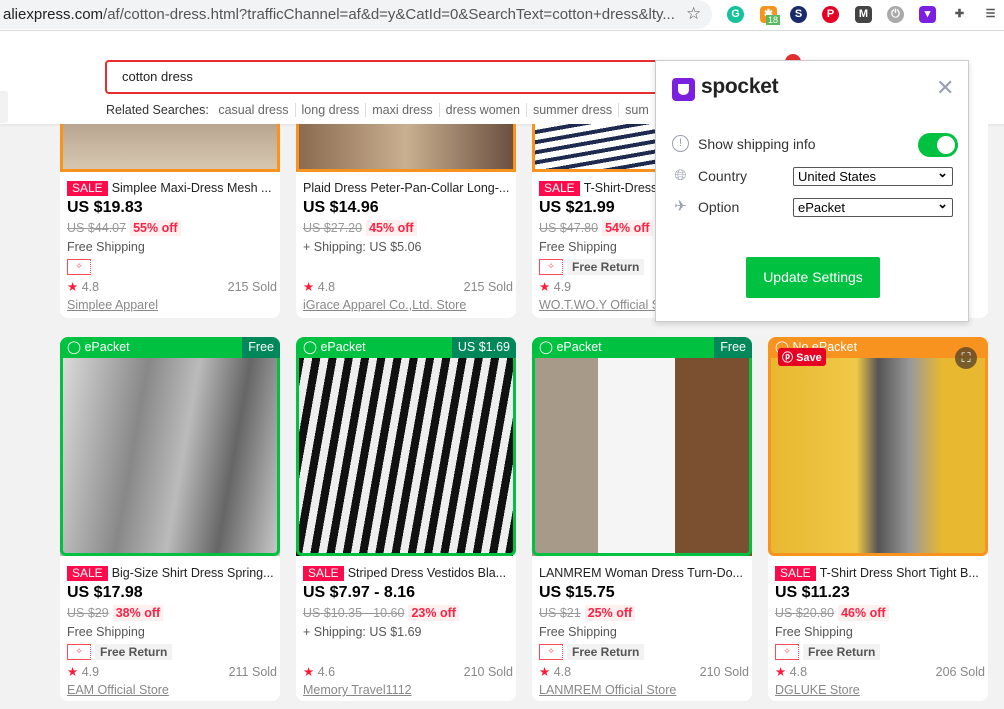 The width and height of the screenshot is (1004, 709). Describe the element at coordinates (610, 613) in the screenshot. I see `discount: 25% off` at that location.